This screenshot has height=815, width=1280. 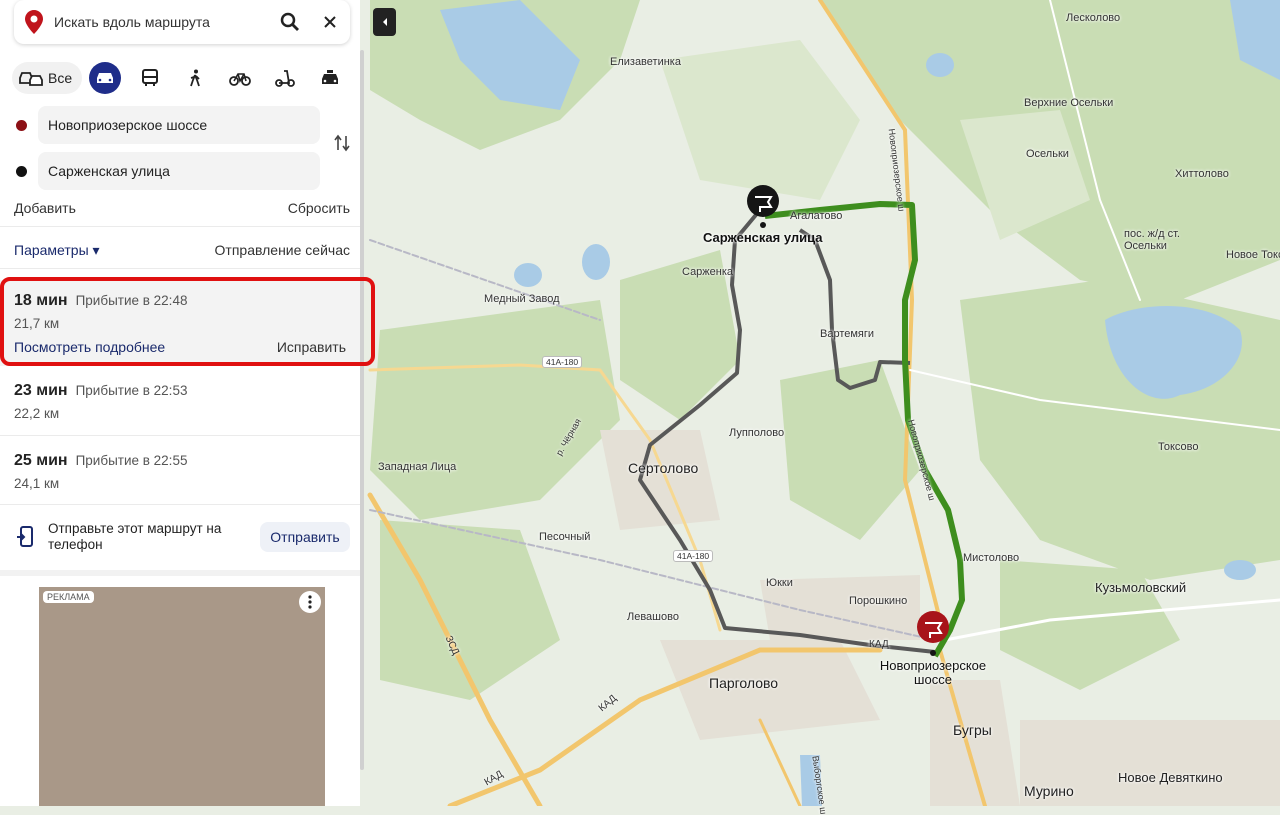 I want to click on close-icon, so click(x=330, y=22).